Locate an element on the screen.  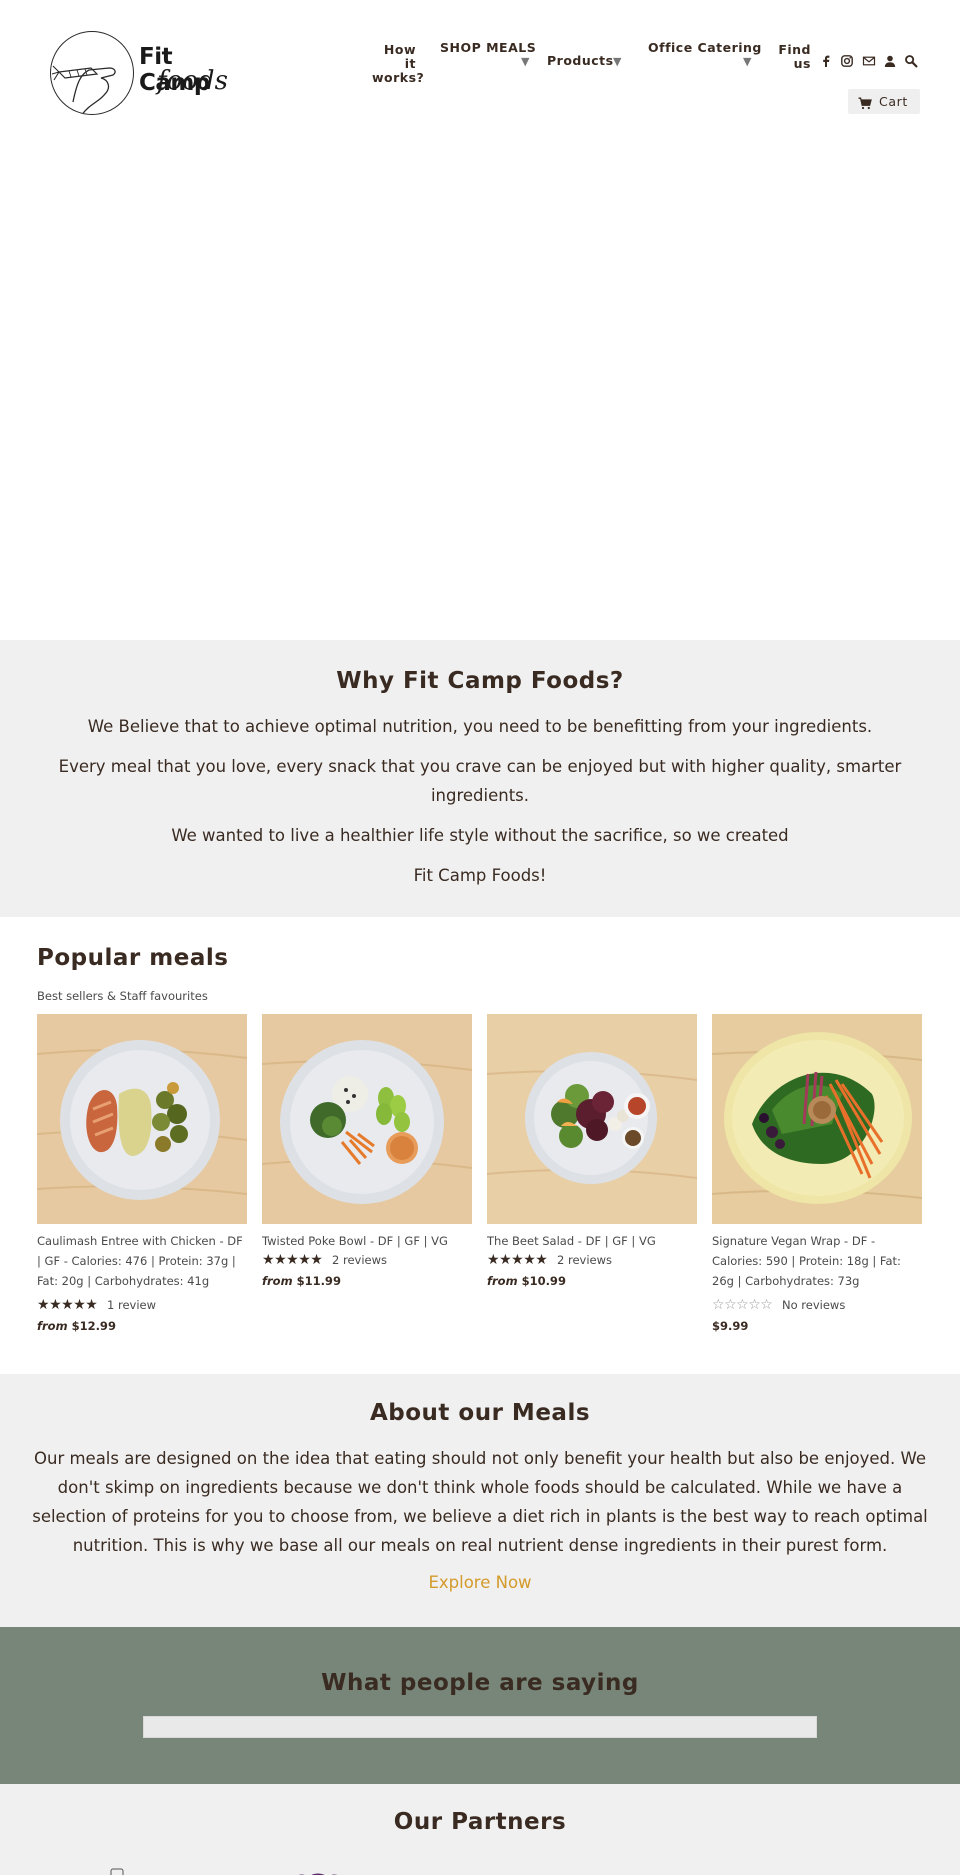
price-value: $9.99 is located at coordinates (730, 1326).